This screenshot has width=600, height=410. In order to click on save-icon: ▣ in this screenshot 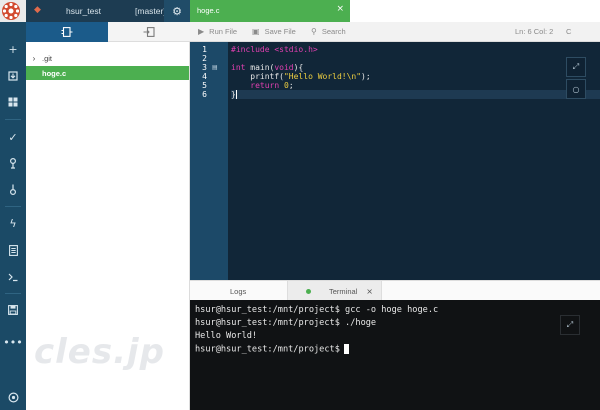, I will do `click(256, 31)`.